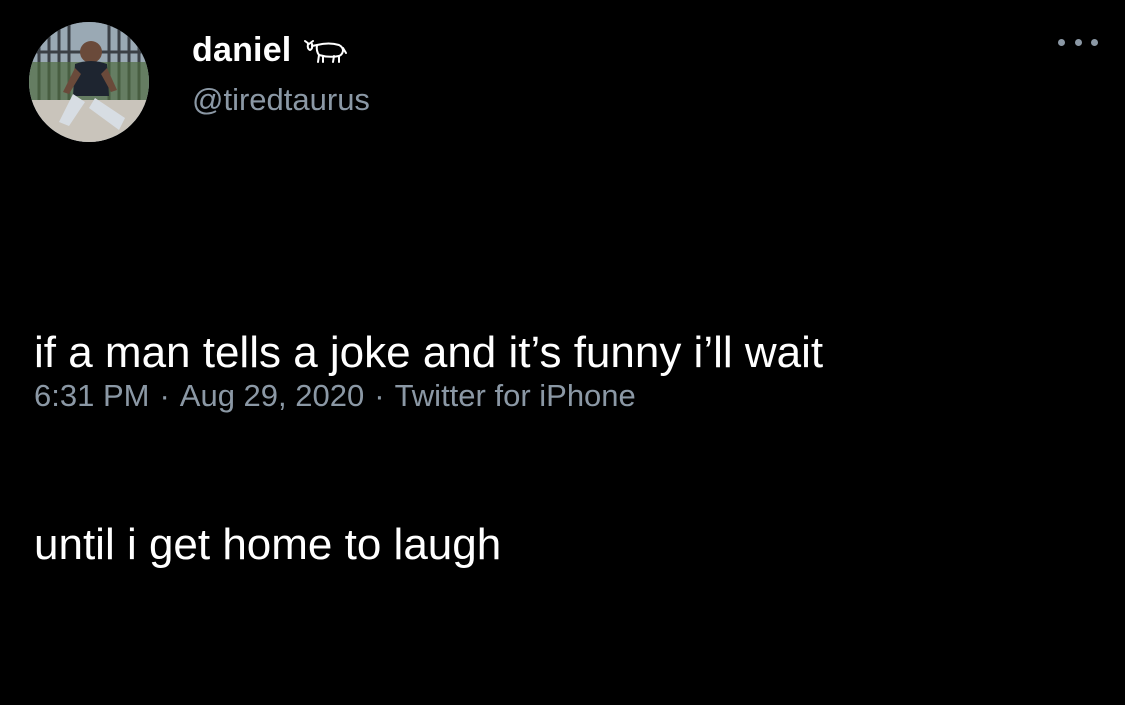 The image size is (1125, 705). I want to click on tweet-text-line: until i get home to laugh, so click(268, 544).